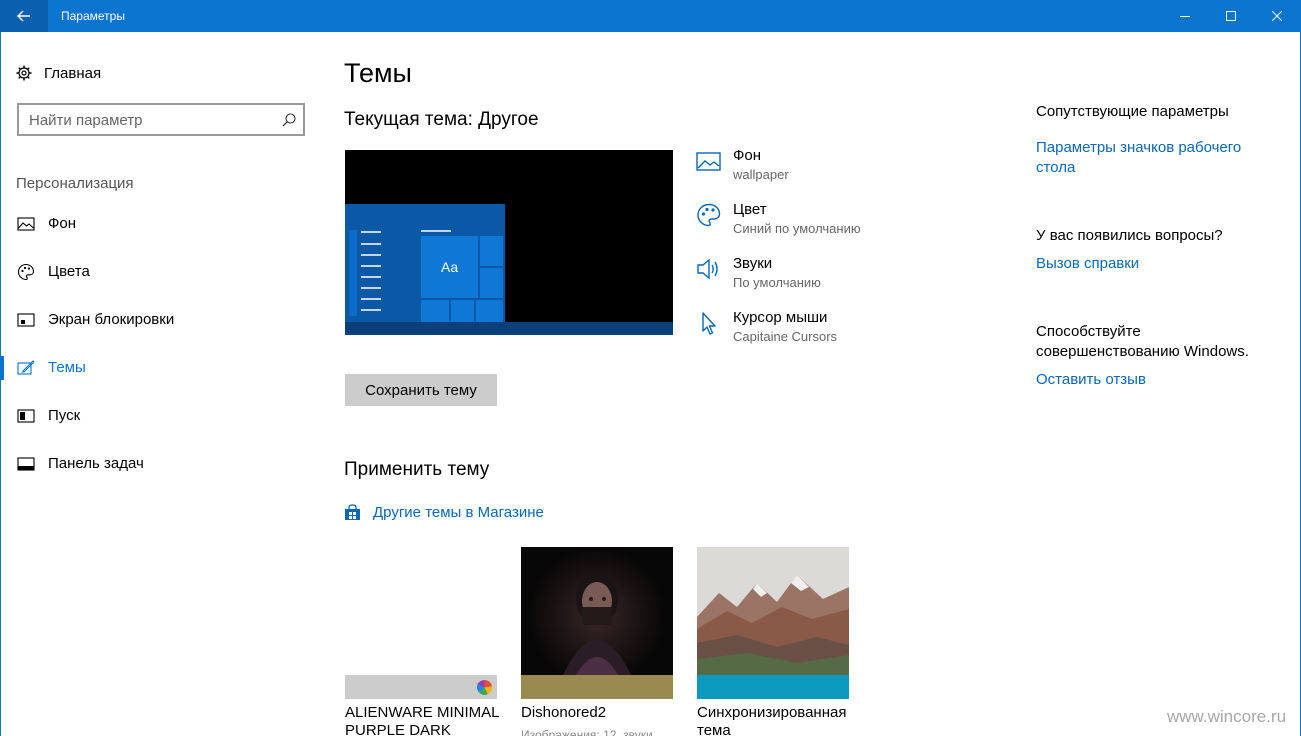  I want to click on sidebar-section-label: Персонализация, so click(75, 183).